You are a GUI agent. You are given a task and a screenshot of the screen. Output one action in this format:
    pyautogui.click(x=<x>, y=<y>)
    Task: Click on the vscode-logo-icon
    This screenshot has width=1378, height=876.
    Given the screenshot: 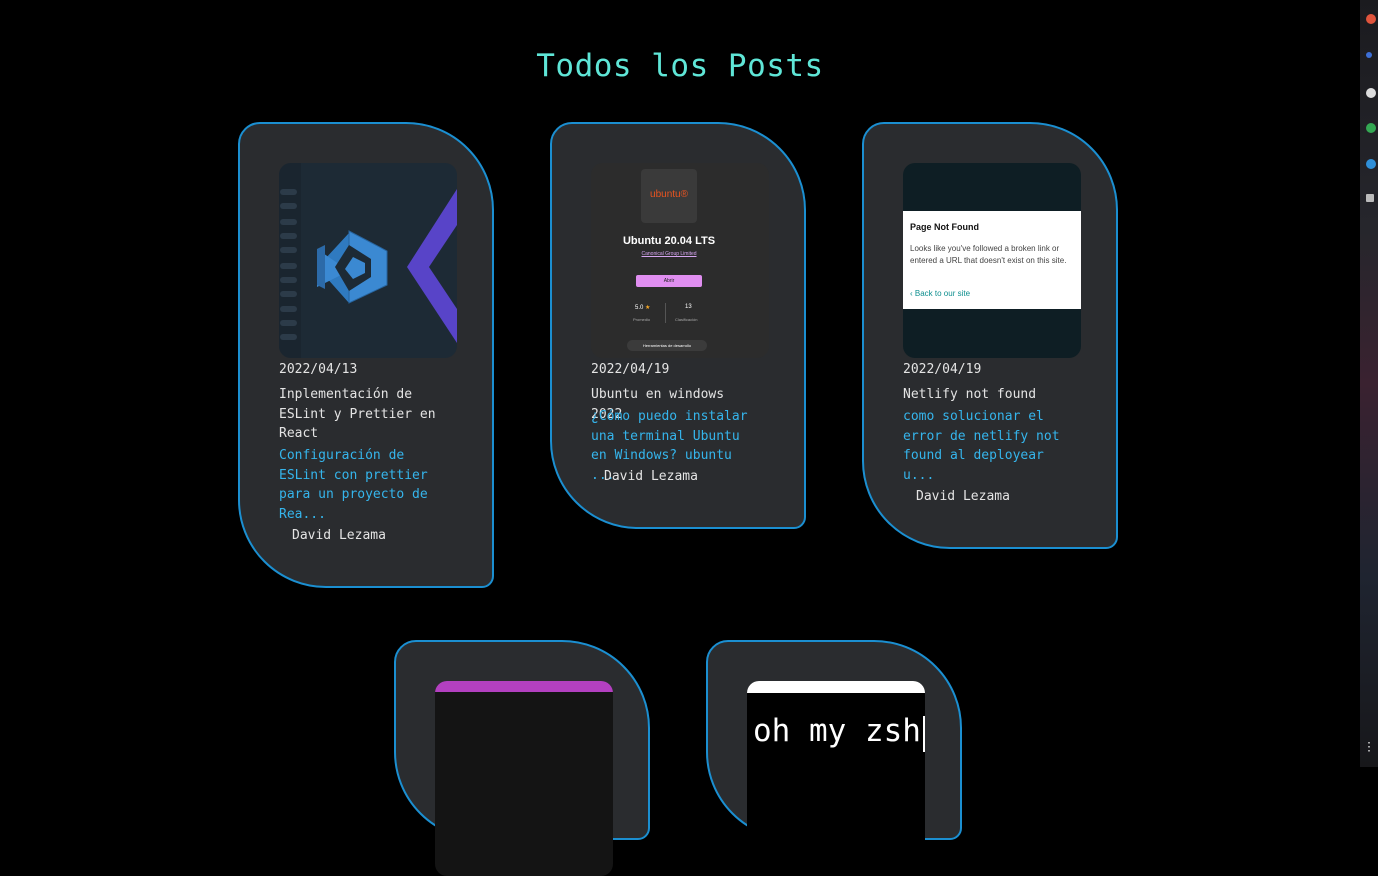 What is the action you would take?
    pyautogui.click(x=387, y=266)
    